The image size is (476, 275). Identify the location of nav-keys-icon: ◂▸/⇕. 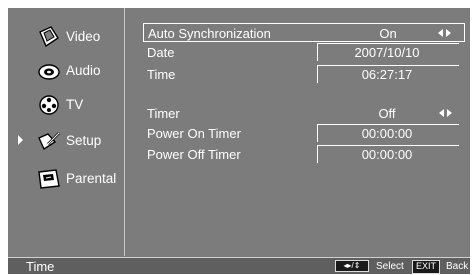
(352, 266).